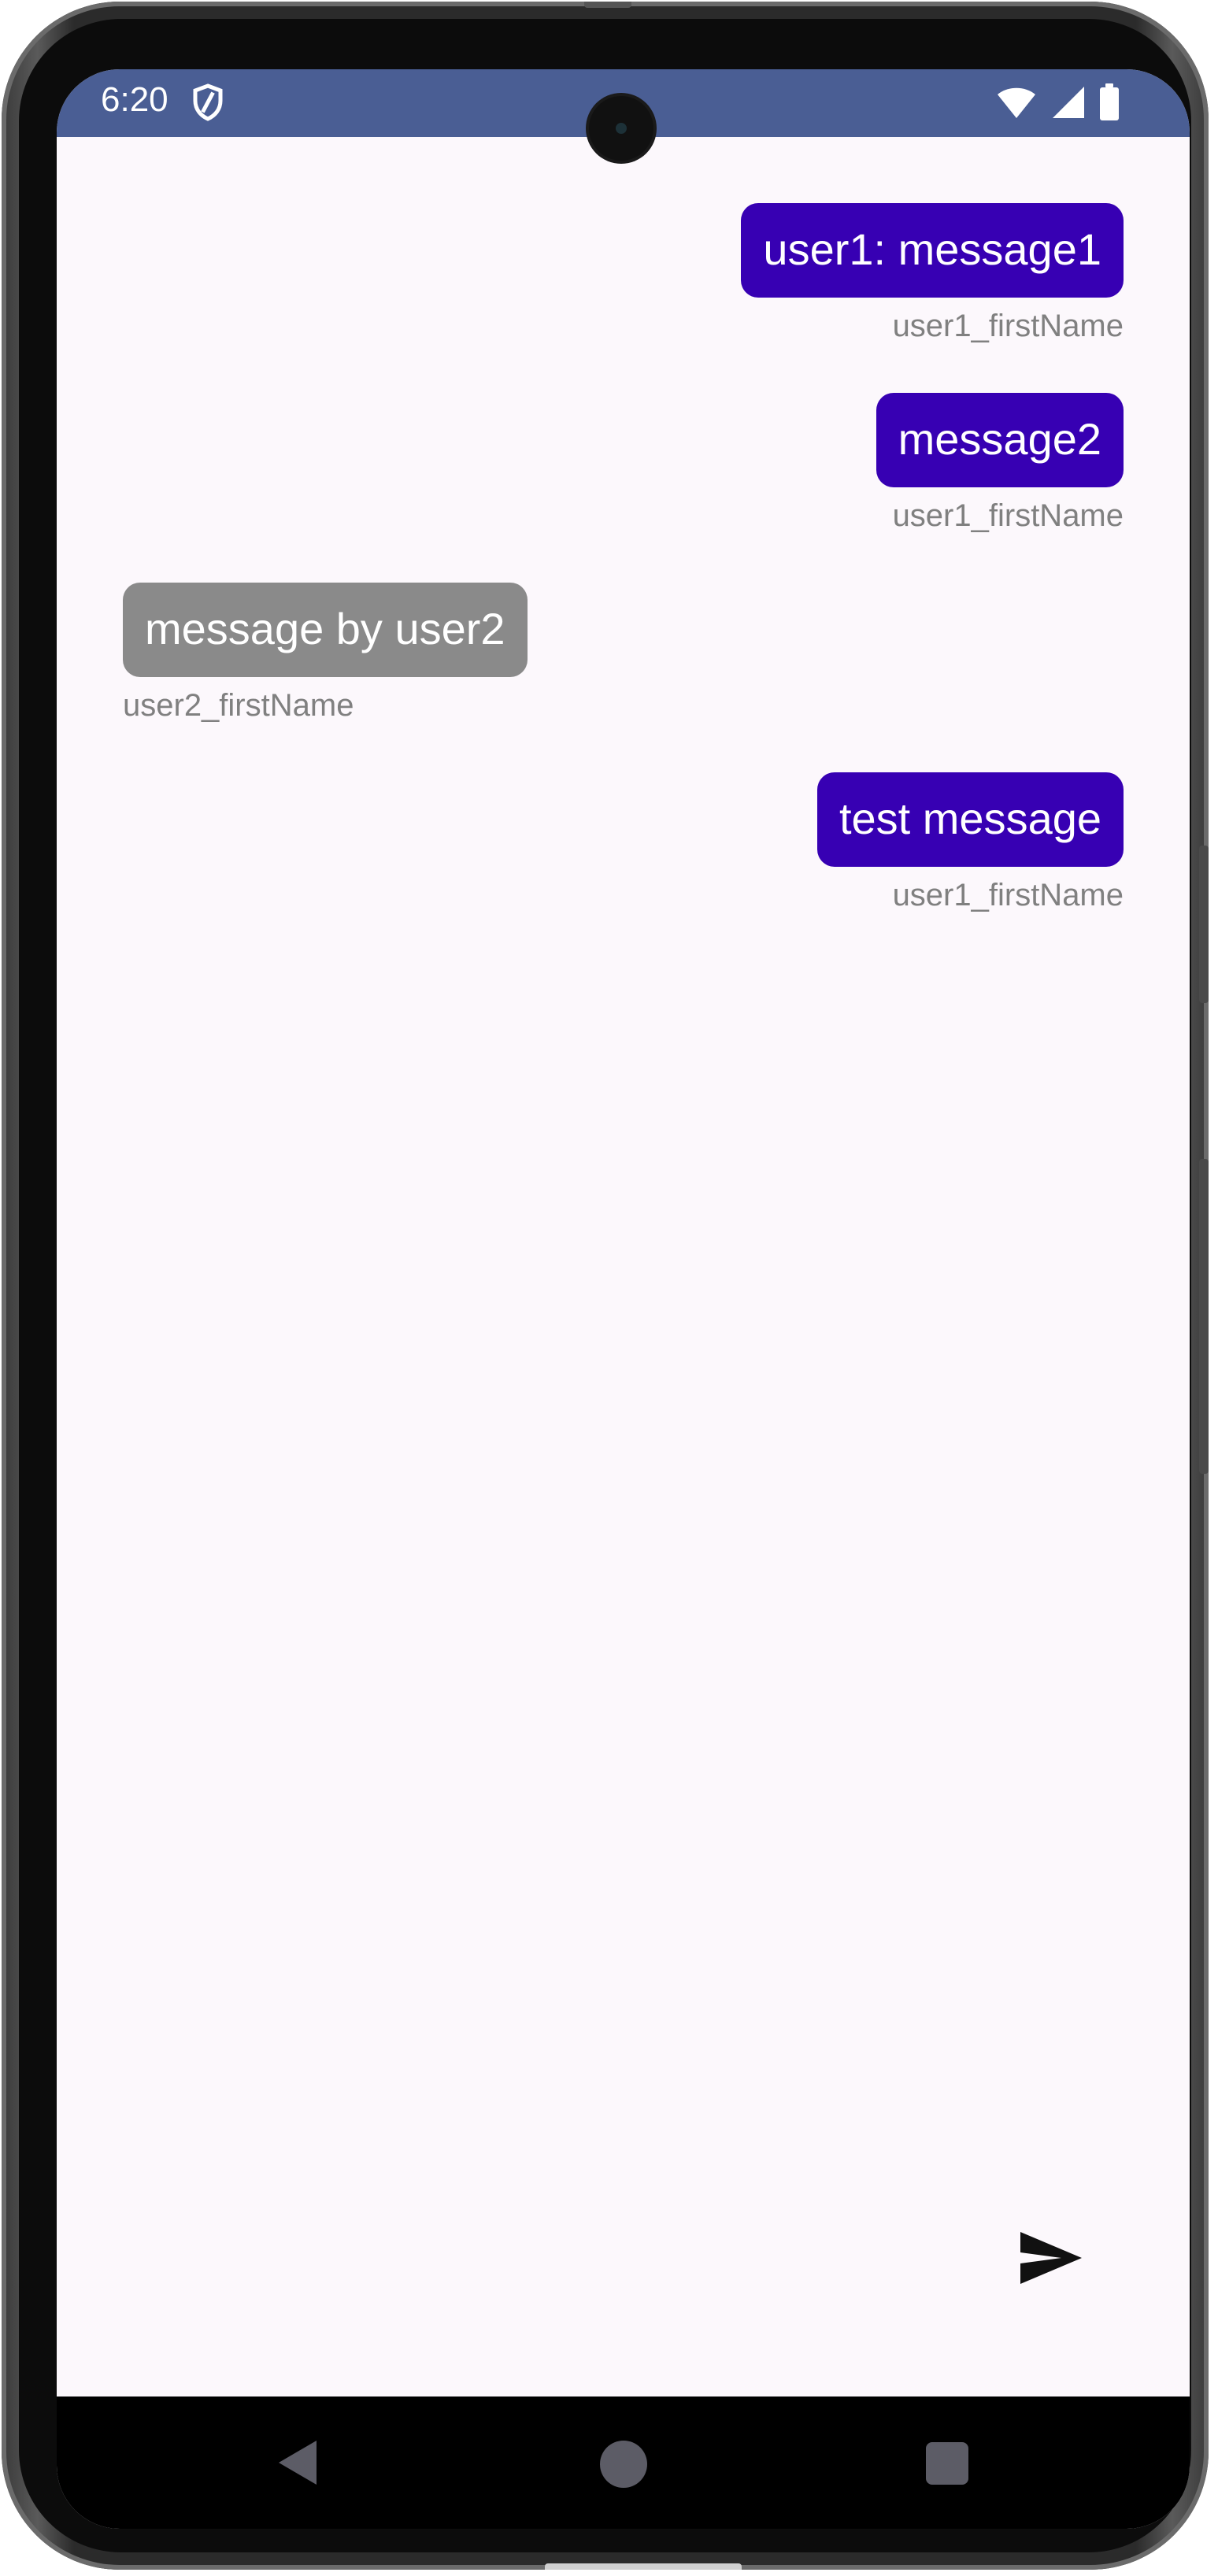  I want to click on cellular-signal-icon, so click(1068, 102).